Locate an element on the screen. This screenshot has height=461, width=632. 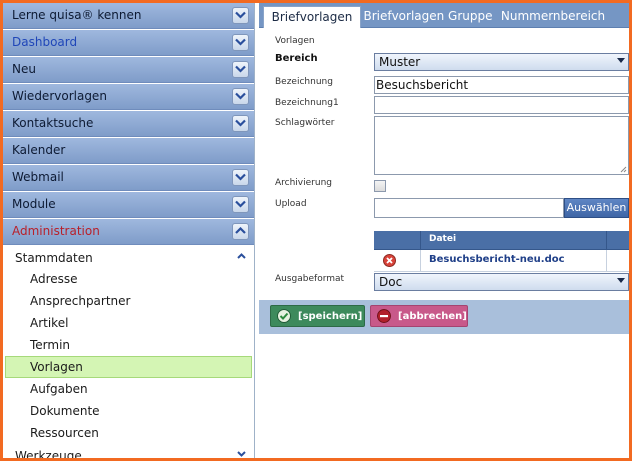
sidebar-section-label: Wiedervorlagen is located at coordinates (59, 96).